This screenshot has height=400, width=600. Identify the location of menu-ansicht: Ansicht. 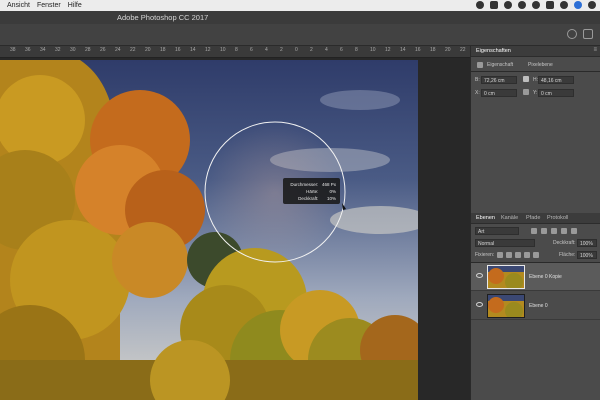
(18, 5).